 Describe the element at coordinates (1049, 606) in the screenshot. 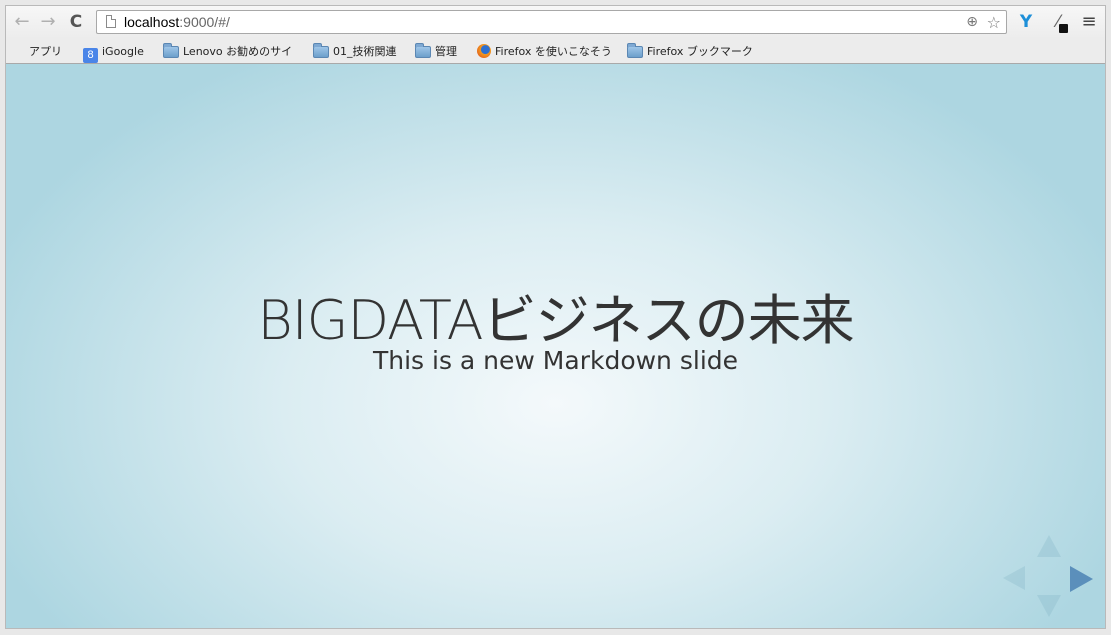

I see `nav-down-arrow-icon` at that location.